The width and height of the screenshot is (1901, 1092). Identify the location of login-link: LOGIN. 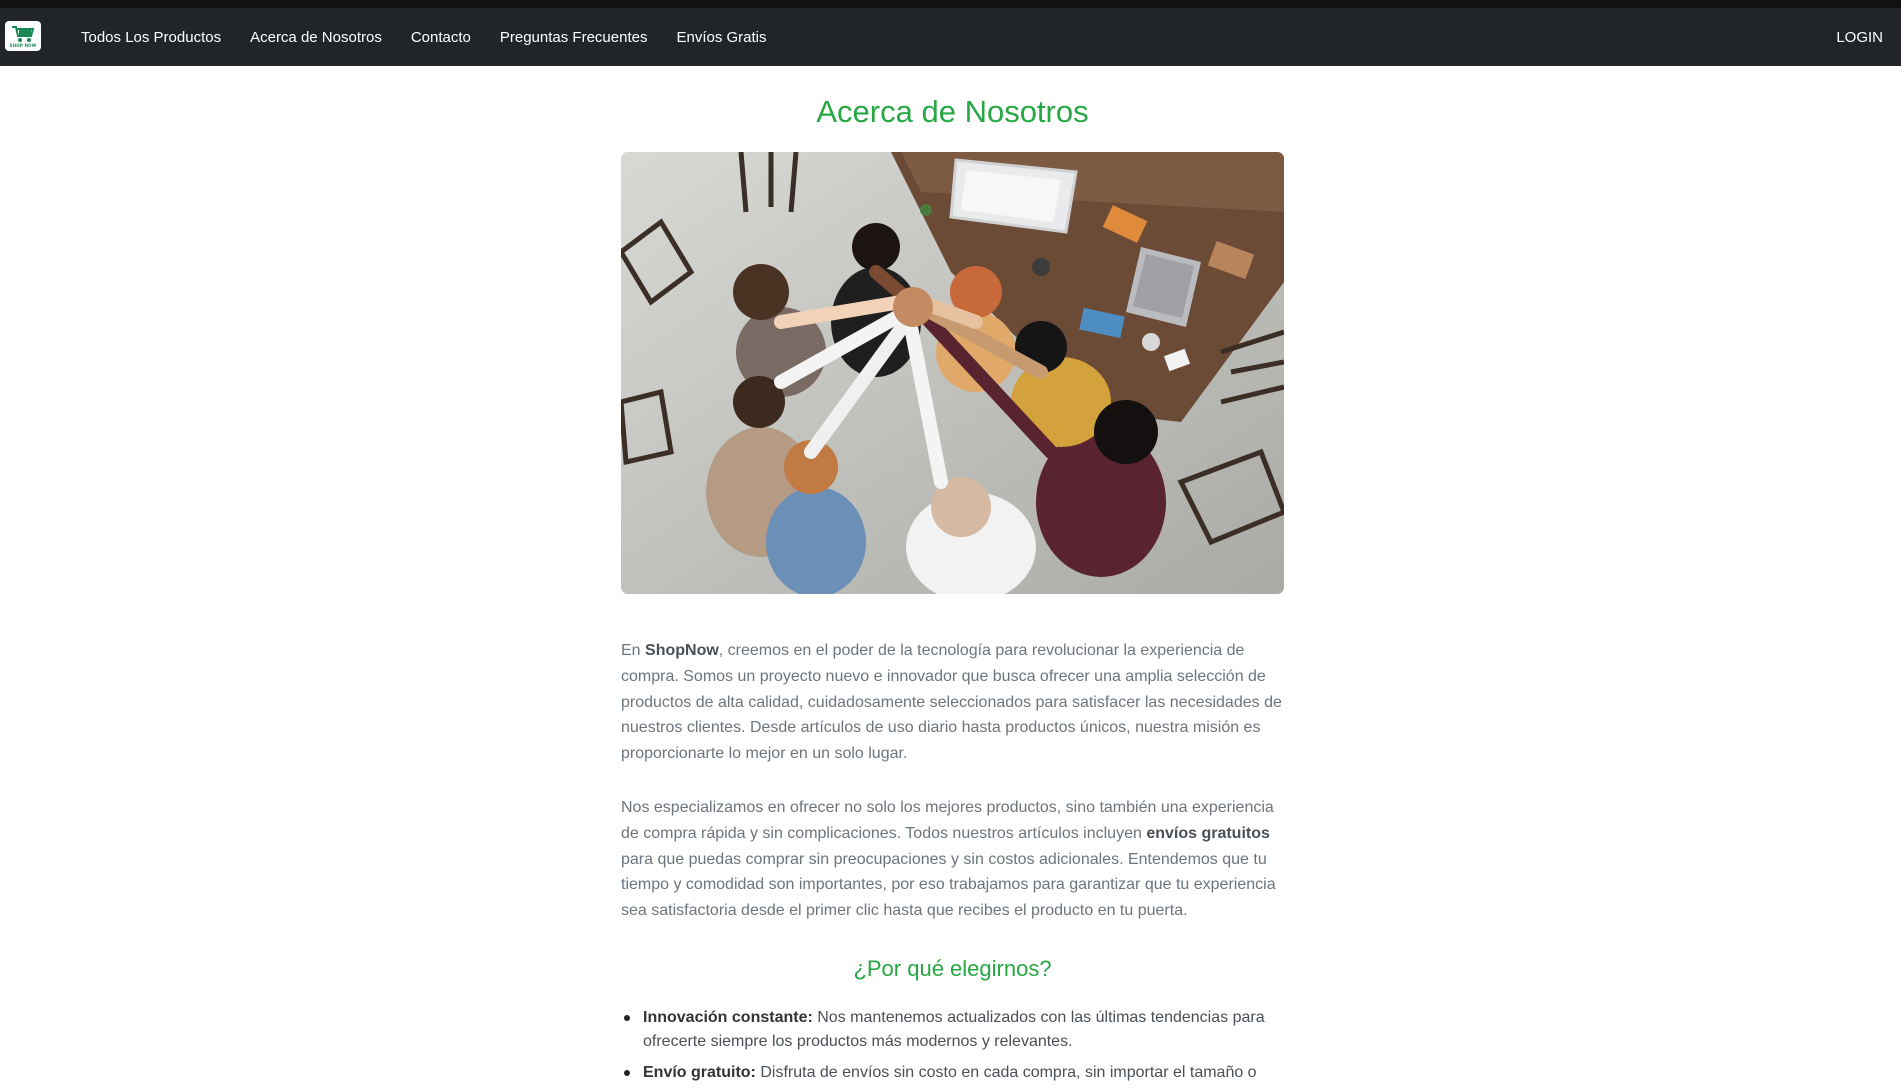
(1859, 37).